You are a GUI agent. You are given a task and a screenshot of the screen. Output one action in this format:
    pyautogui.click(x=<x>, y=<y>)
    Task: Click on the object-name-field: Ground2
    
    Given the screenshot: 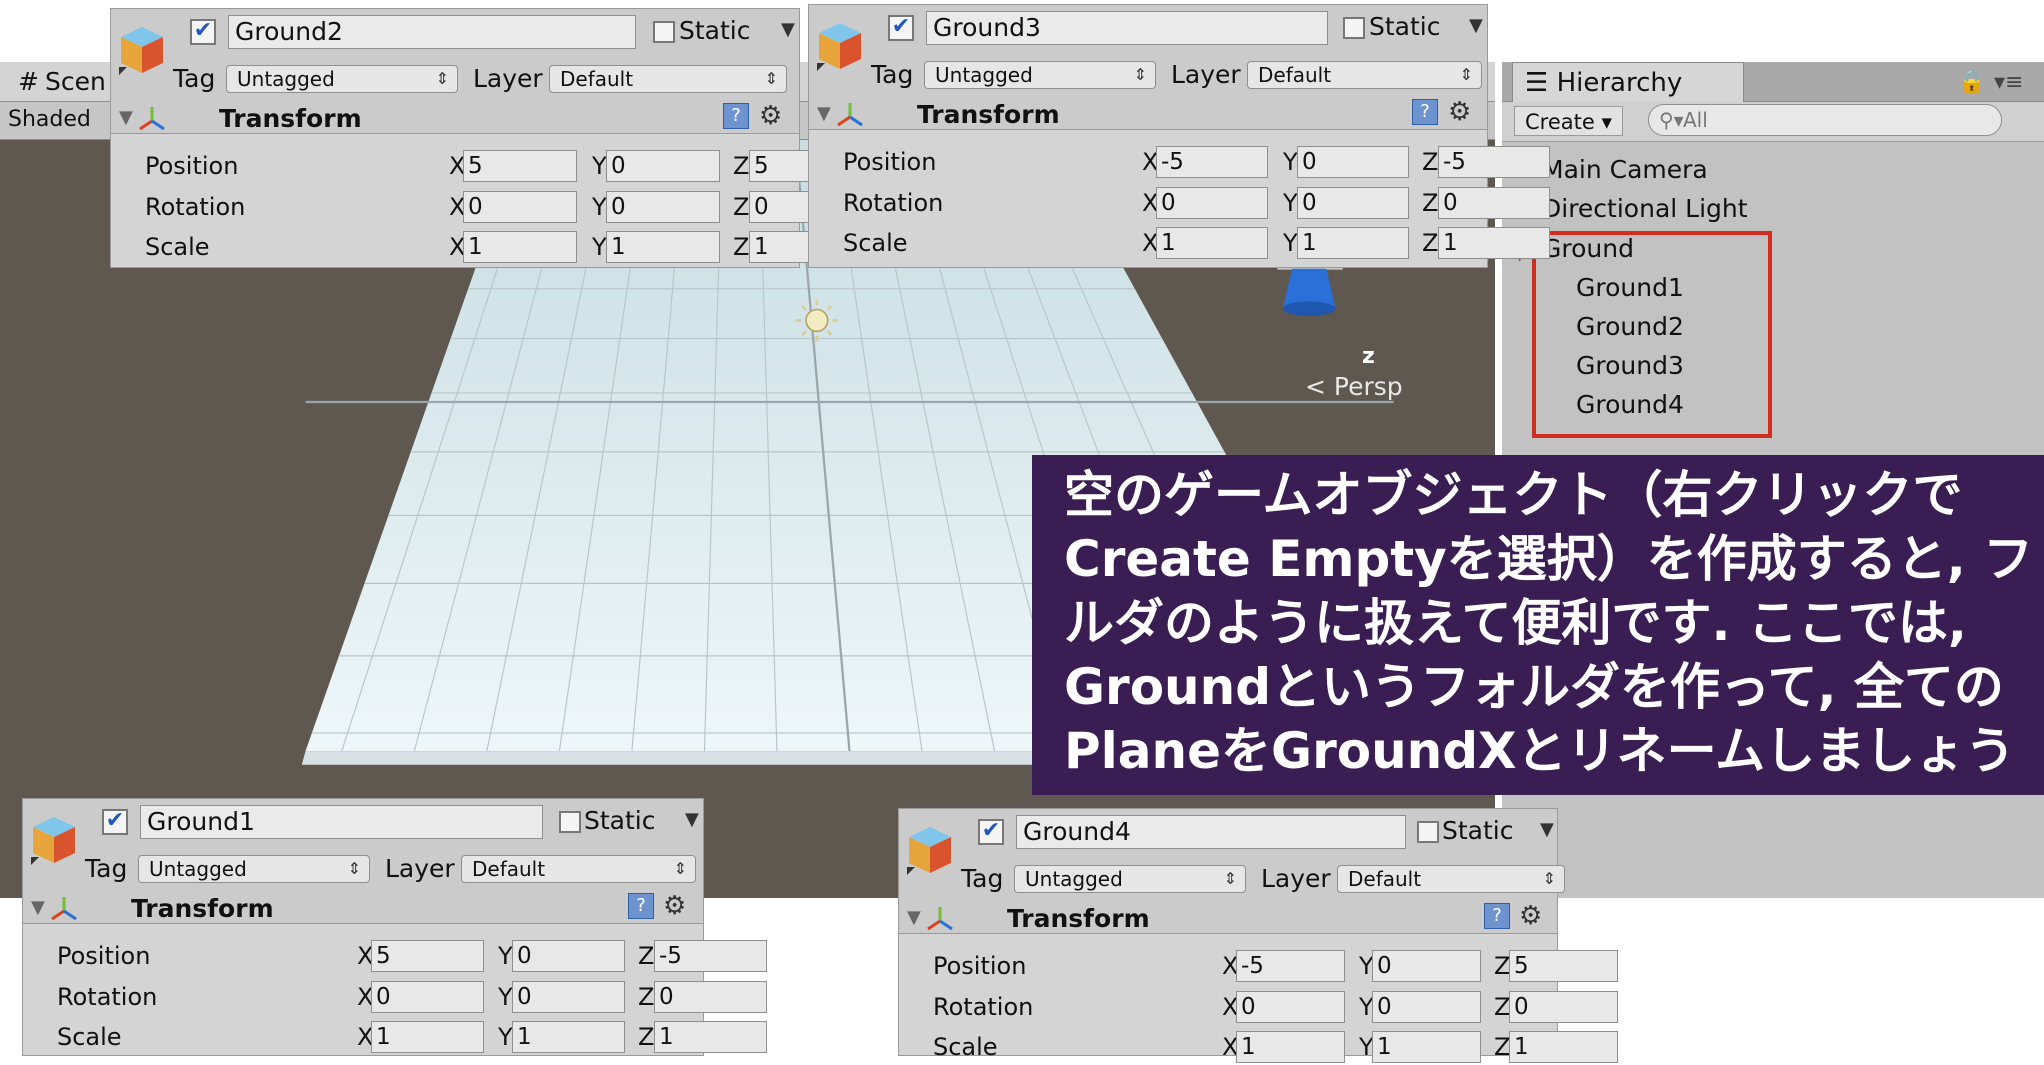 What is the action you would take?
    pyautogui.click(x=432, y=32)
    